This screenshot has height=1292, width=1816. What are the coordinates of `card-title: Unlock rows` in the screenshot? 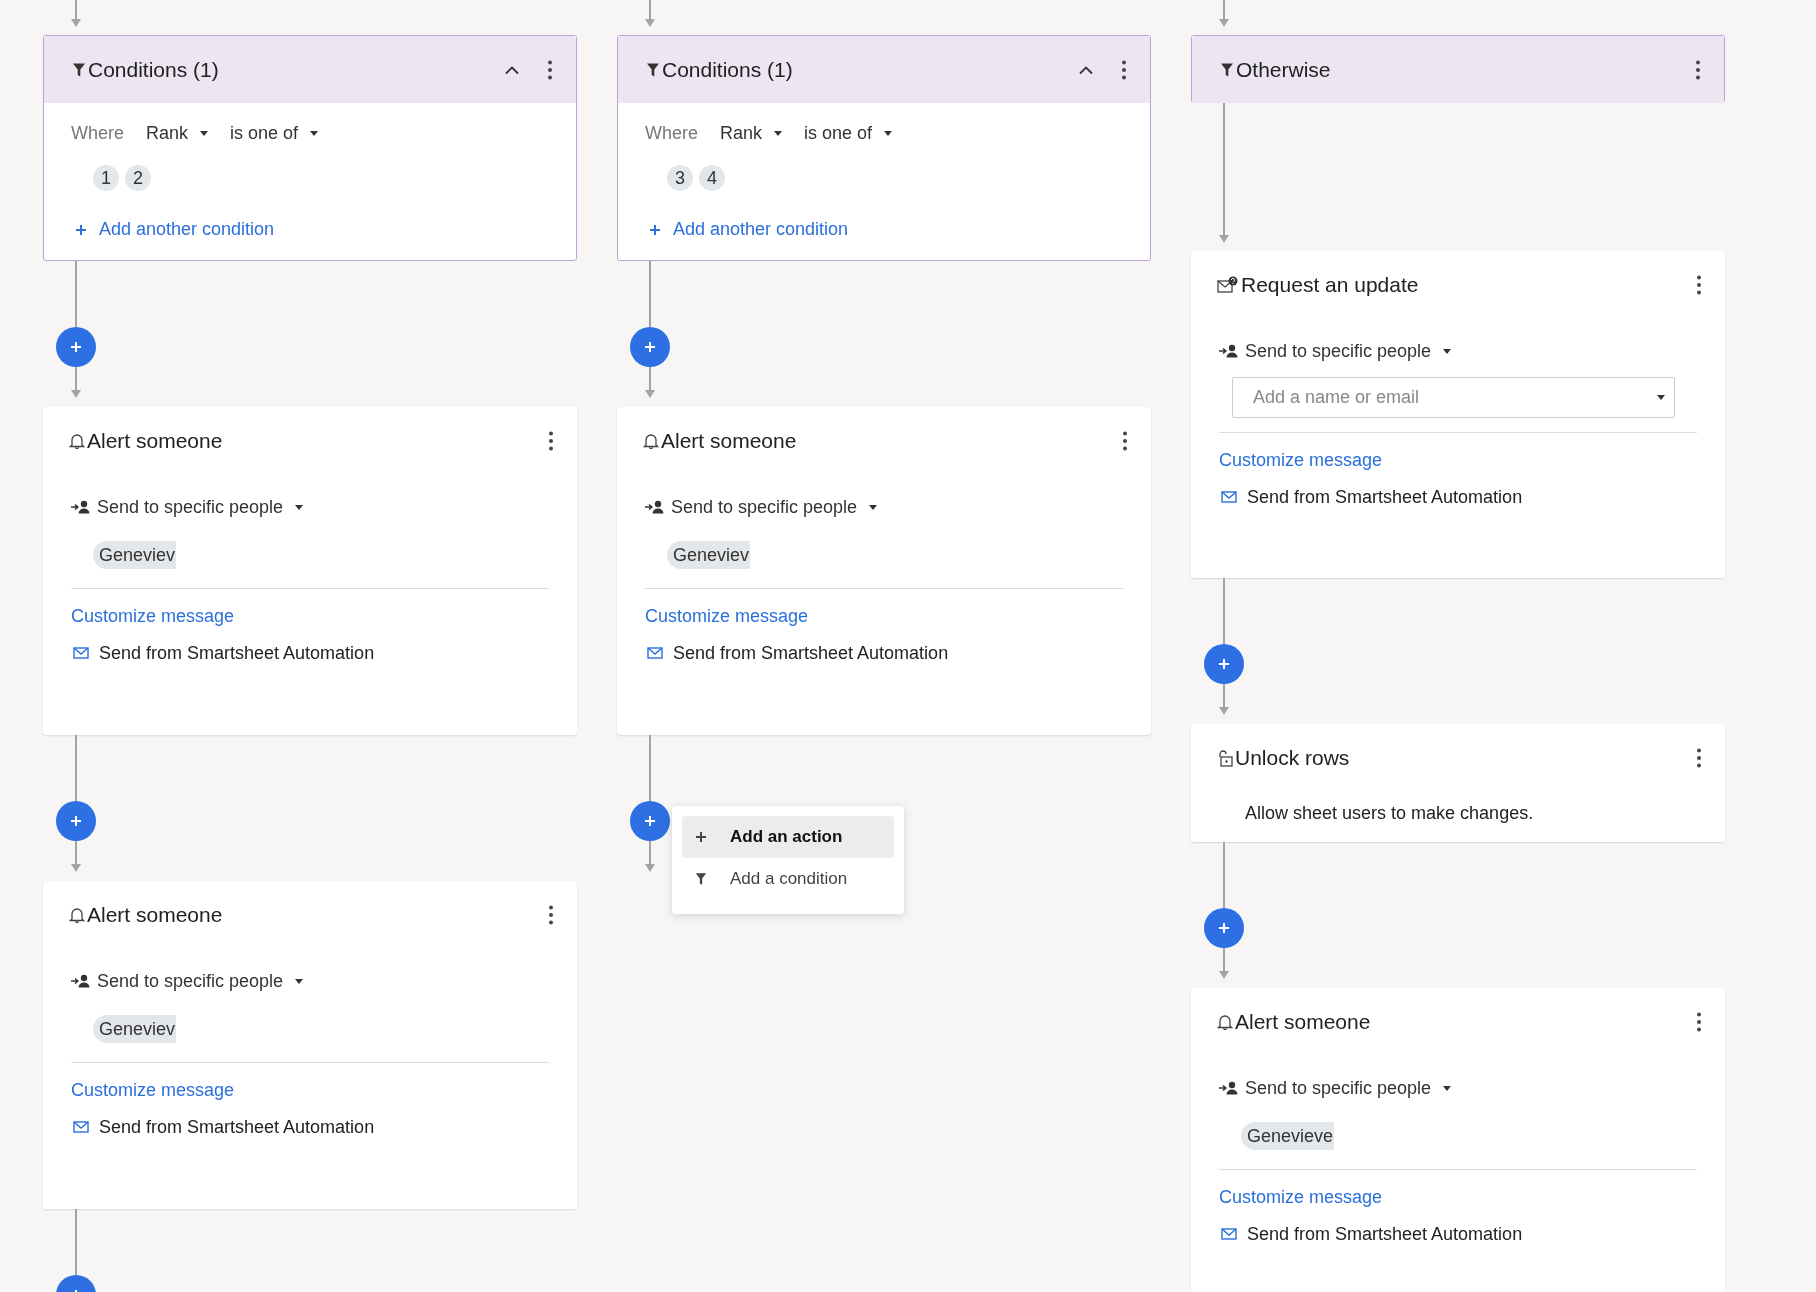 It's located at (1292, 758).